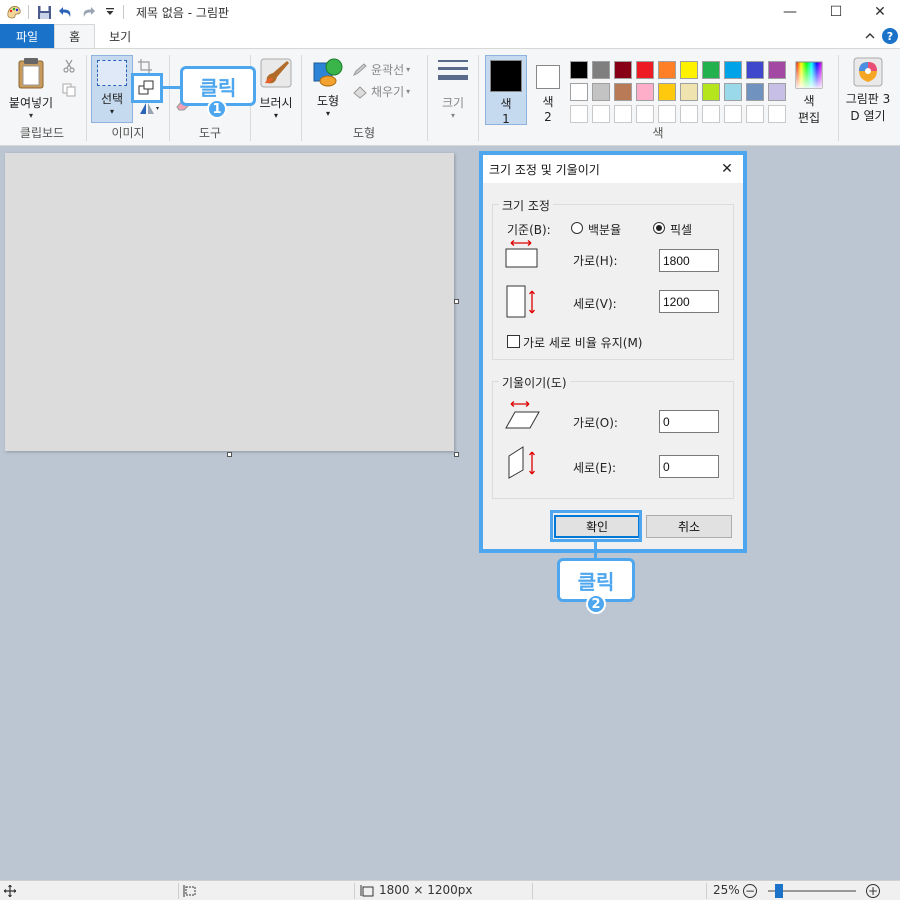 The height and width of the screenshot is (900, 900). Describe the element at coordinates (890, 36) in the screenshot. I see `help-button: ?` at that location.